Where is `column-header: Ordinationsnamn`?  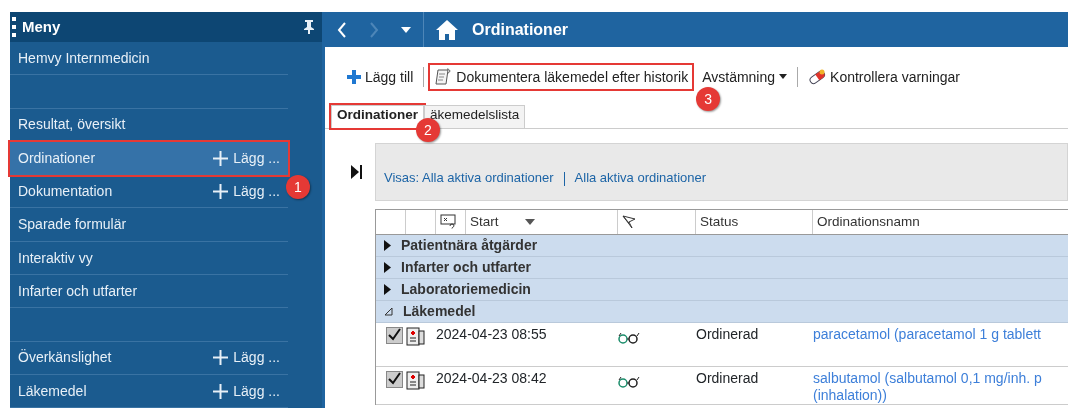 column-header: Ordinationsnamn is located at coordinates (868, 222).